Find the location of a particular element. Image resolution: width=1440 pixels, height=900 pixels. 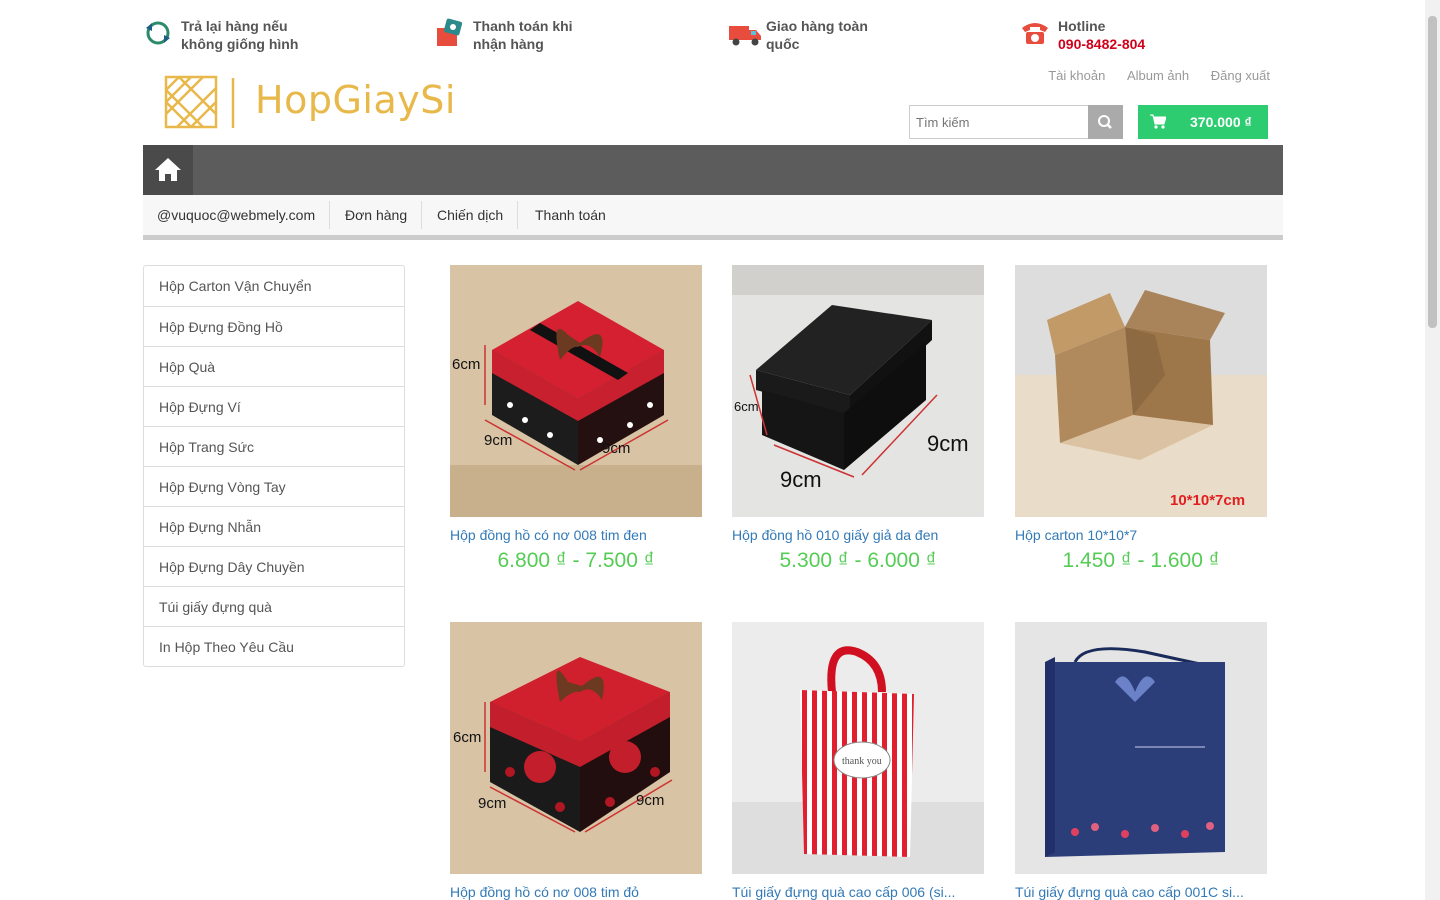

home-icon is located at coordinates (168, 169).